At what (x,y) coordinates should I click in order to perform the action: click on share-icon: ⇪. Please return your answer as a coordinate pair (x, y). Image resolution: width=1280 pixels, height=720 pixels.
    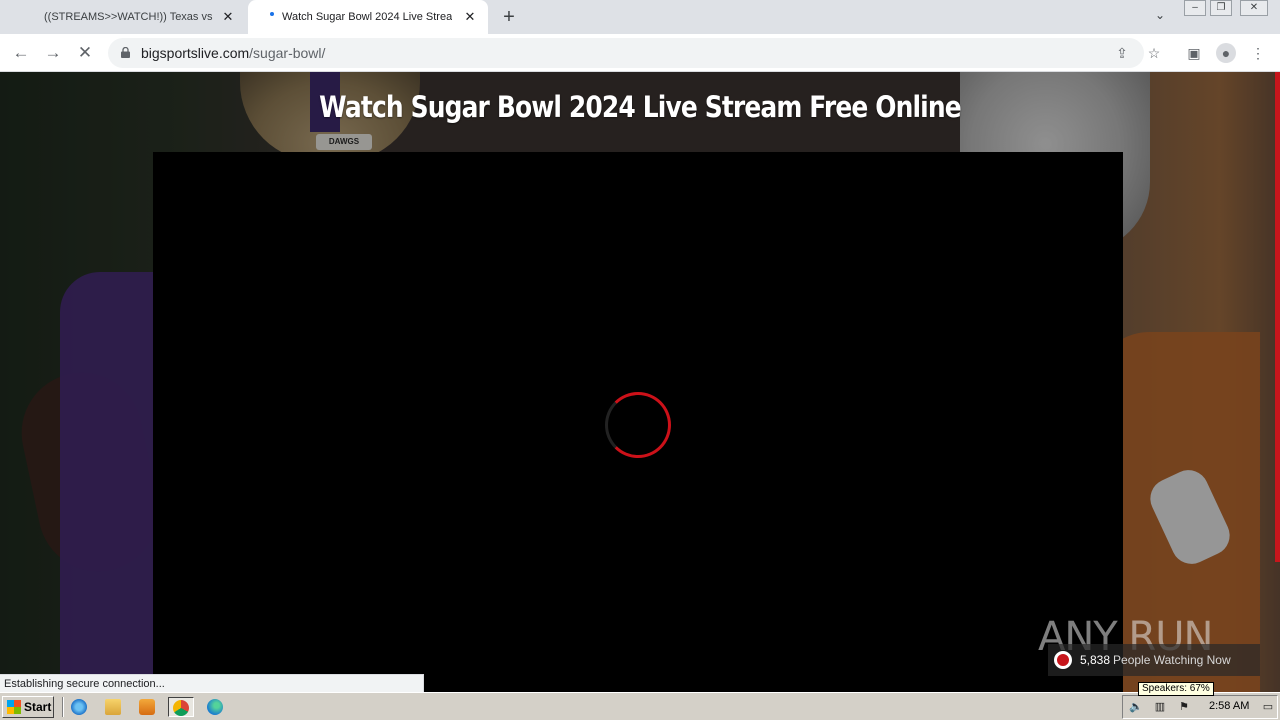
    Looking at the image, I should click on (1122, 53).